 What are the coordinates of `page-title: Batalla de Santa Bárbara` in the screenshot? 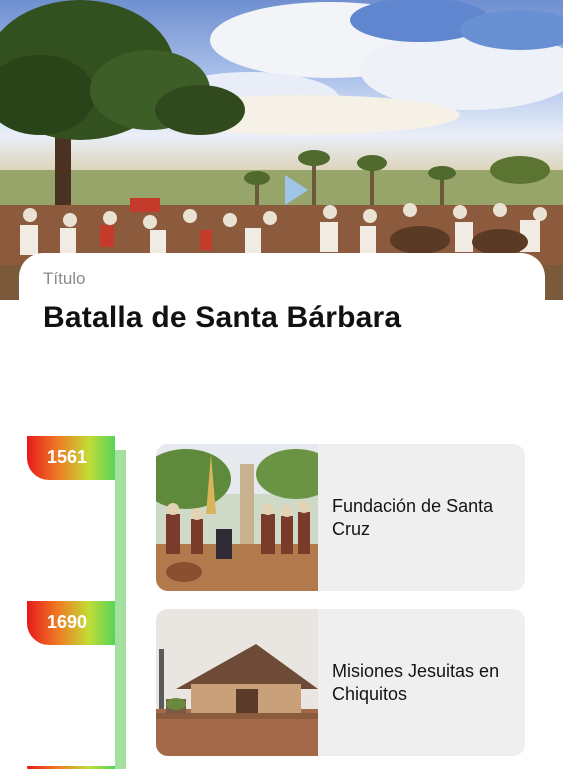 It's located at (222, 317).